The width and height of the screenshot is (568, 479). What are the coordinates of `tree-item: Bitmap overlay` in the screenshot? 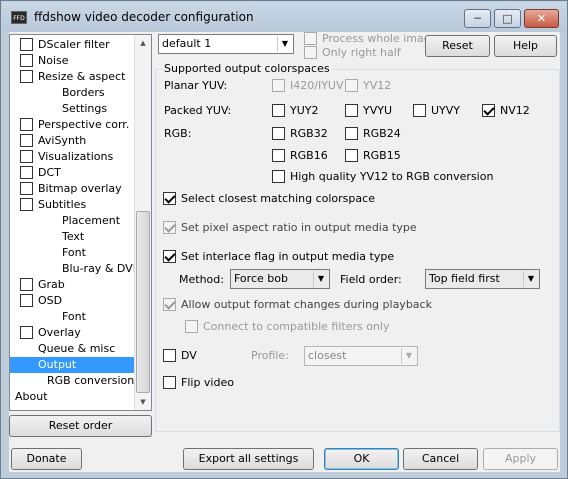 It's located at (72, 189).